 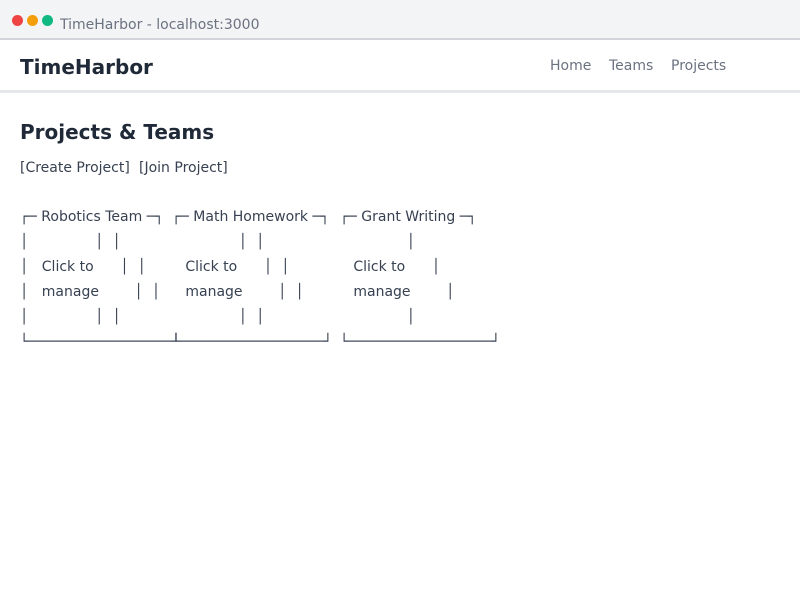 What do you see at coordinates (400, 20) in the screenshot?
I see `browser-titlebar: TimeHarbor - localhost:3000` at bounding box center [400, 20].